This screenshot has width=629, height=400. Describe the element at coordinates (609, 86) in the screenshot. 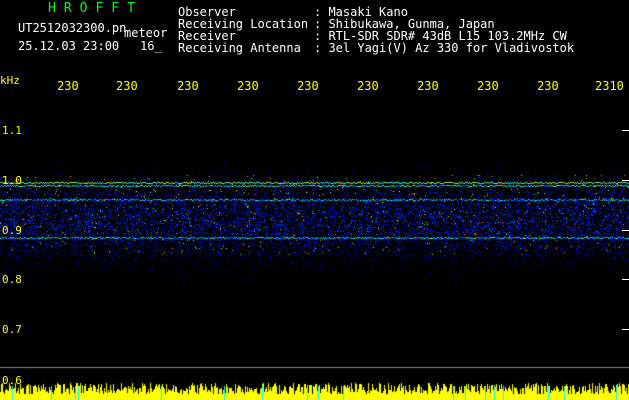

I see `time-tick: 2310` at that location.